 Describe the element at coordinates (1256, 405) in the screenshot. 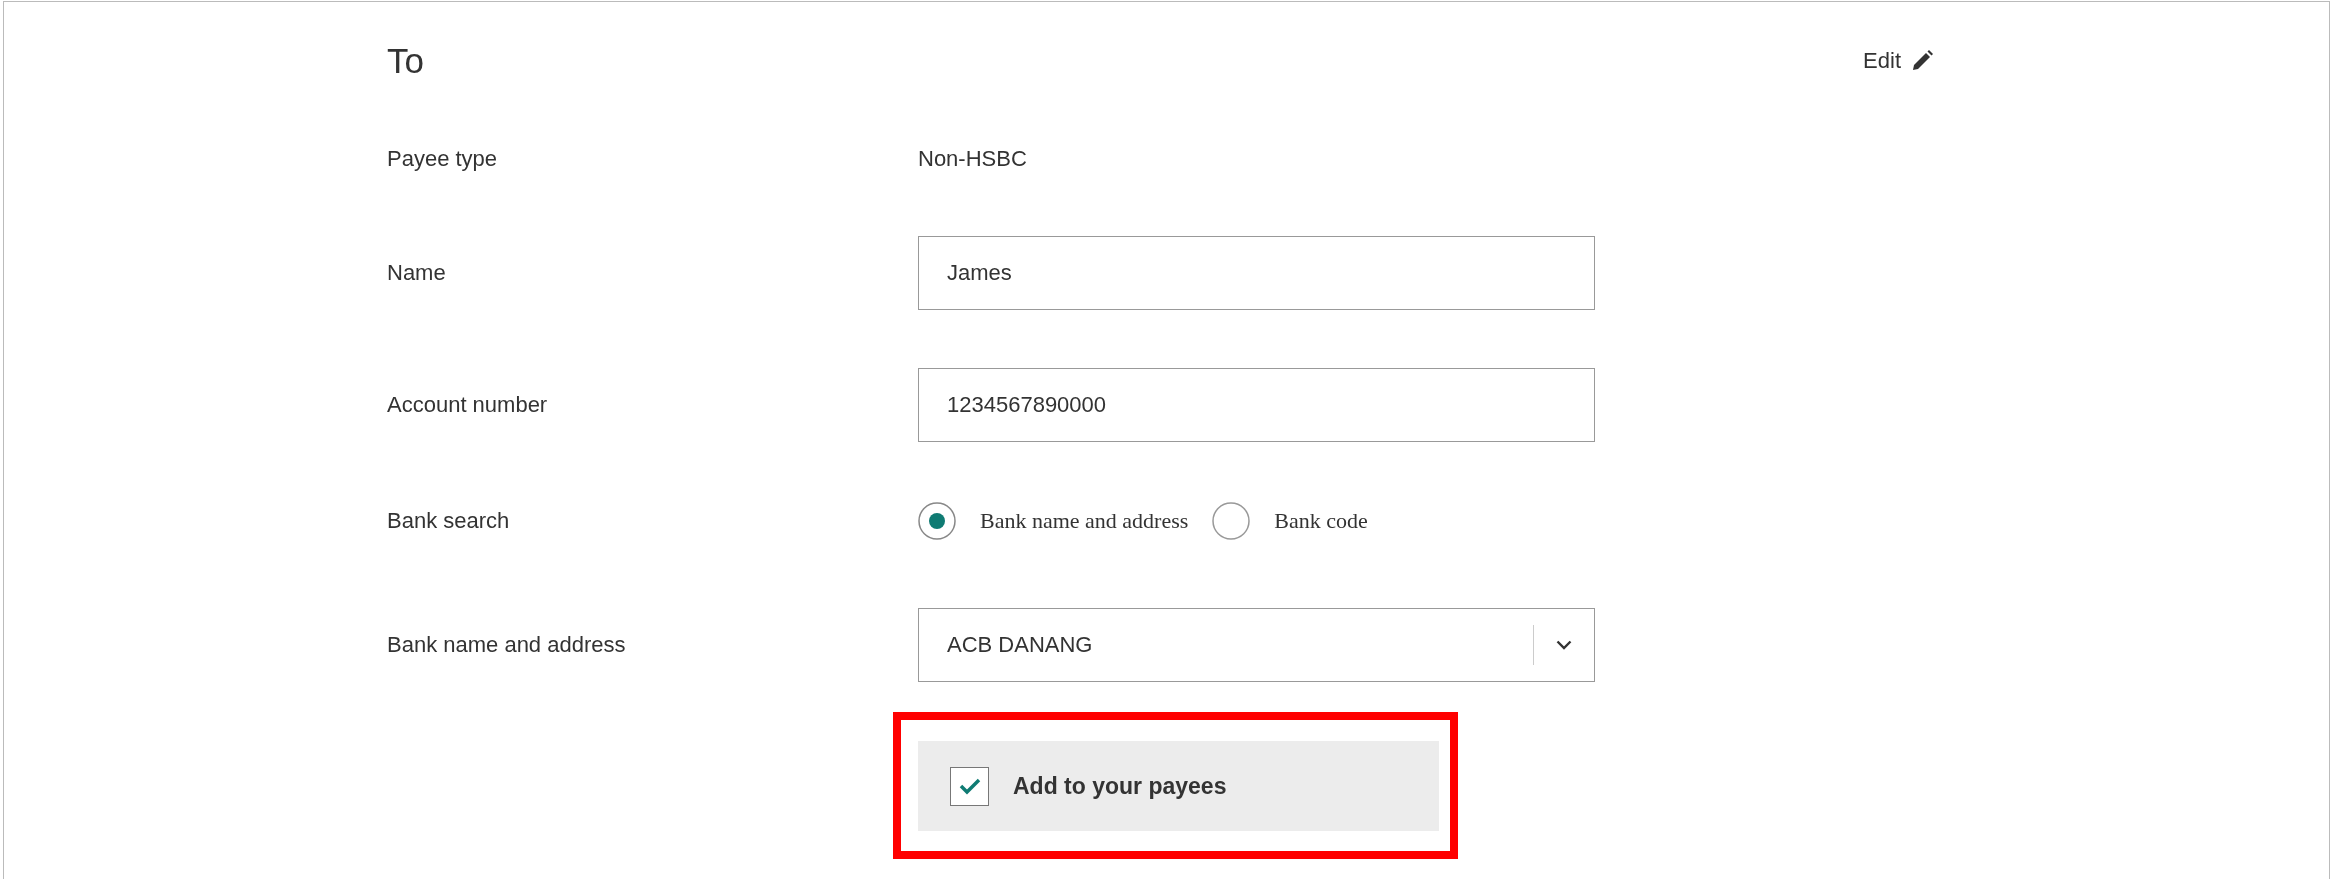

I see `input-field: 1234567890000` at that location.